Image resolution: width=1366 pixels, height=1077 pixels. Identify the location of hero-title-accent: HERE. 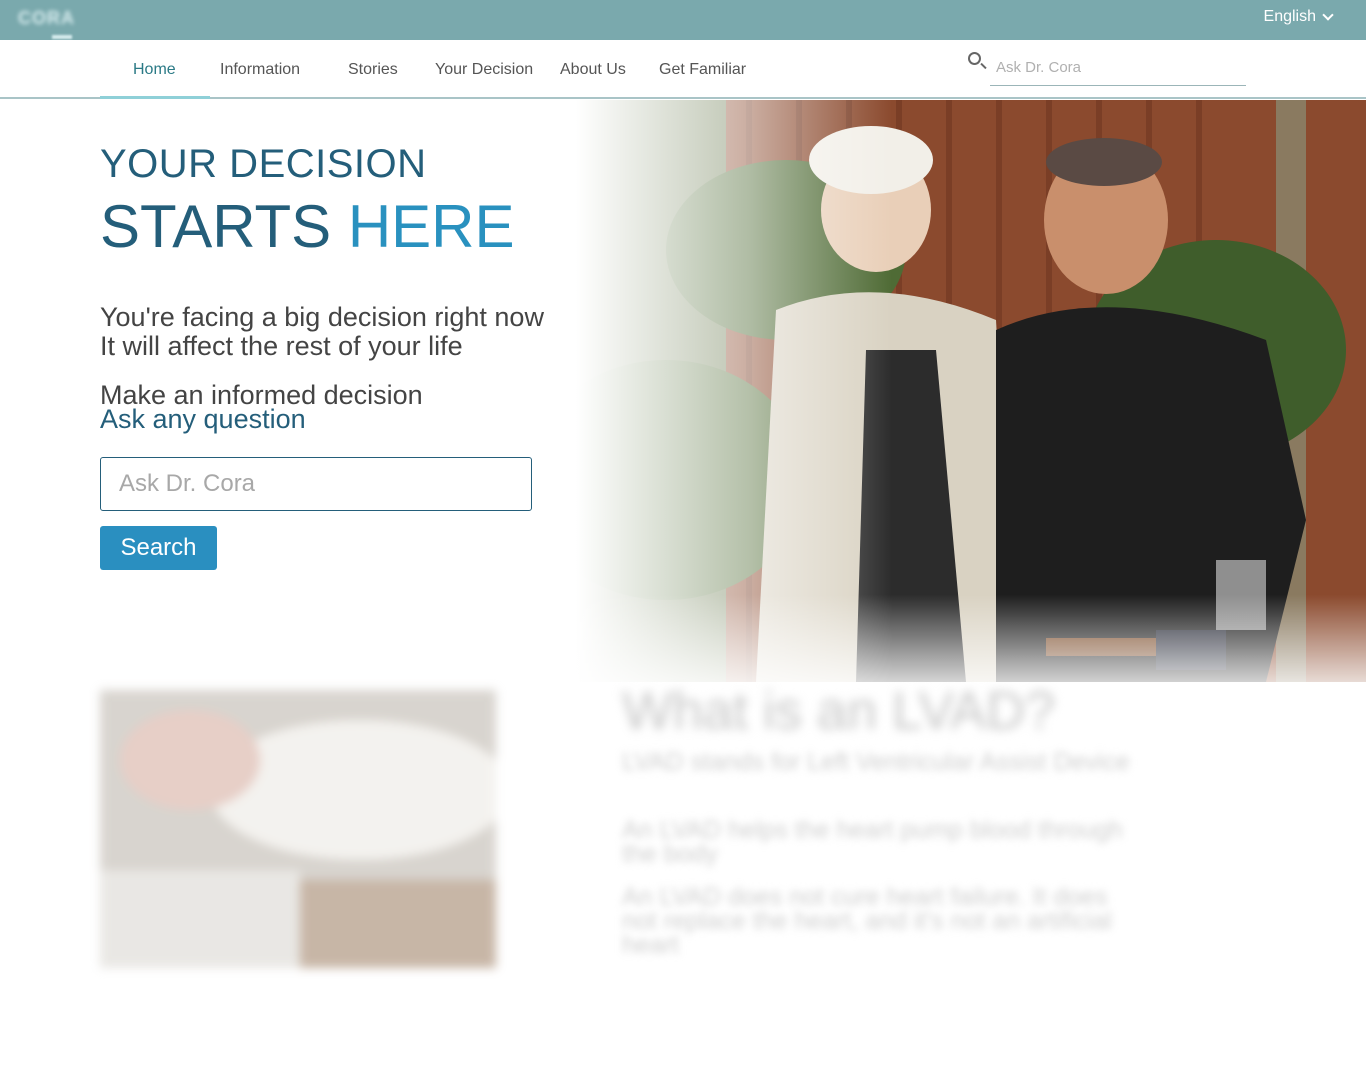
(431, 226).